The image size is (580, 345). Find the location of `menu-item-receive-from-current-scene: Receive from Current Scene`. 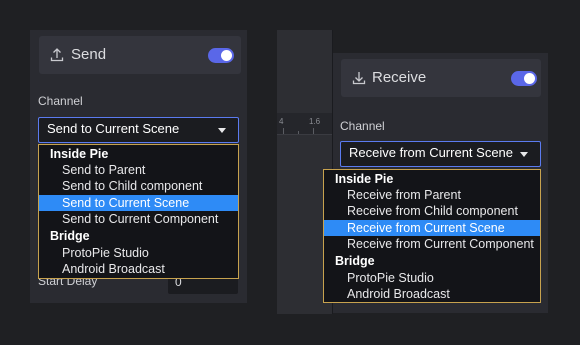

menu-item-receive-from-current-scene: Receive from Current Scene is located at coordinates (432, 228).